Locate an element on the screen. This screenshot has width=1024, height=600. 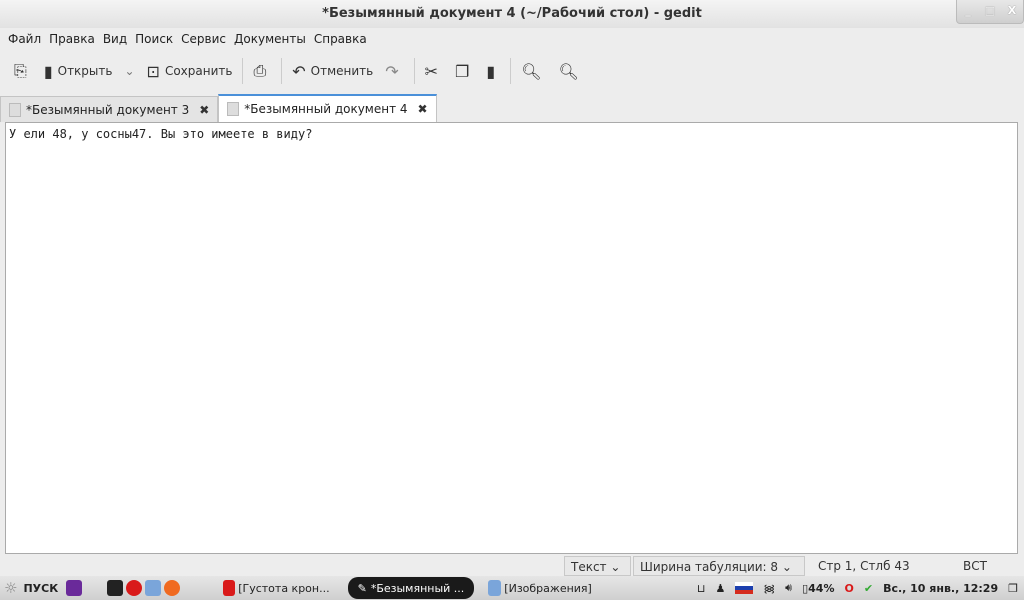
shield-check-icon: ✔ is located at coordinates (868, 588).